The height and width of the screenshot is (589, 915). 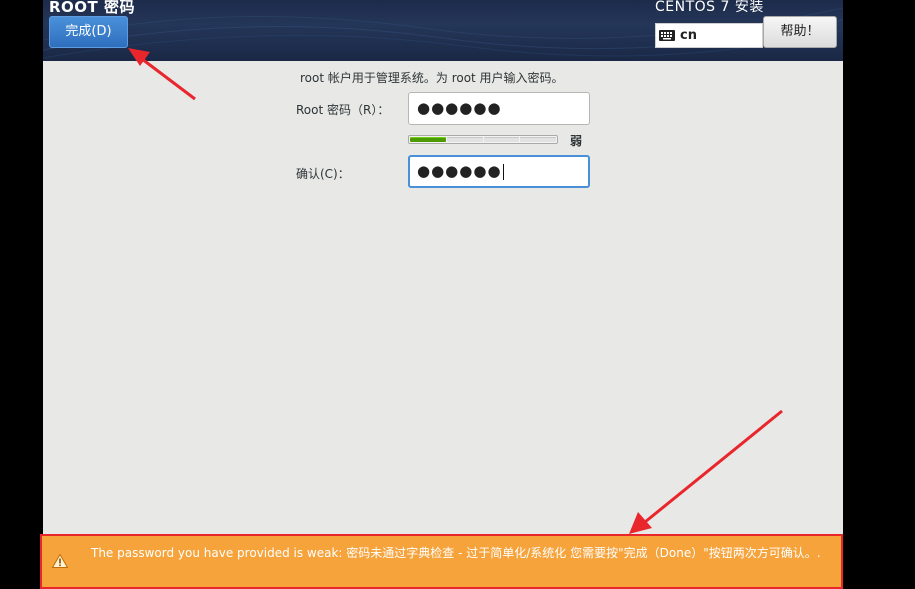 What do you see at coordinates (21, 294) in the screenshot?
I see `left-black-border` at bounding box center [21, 294].